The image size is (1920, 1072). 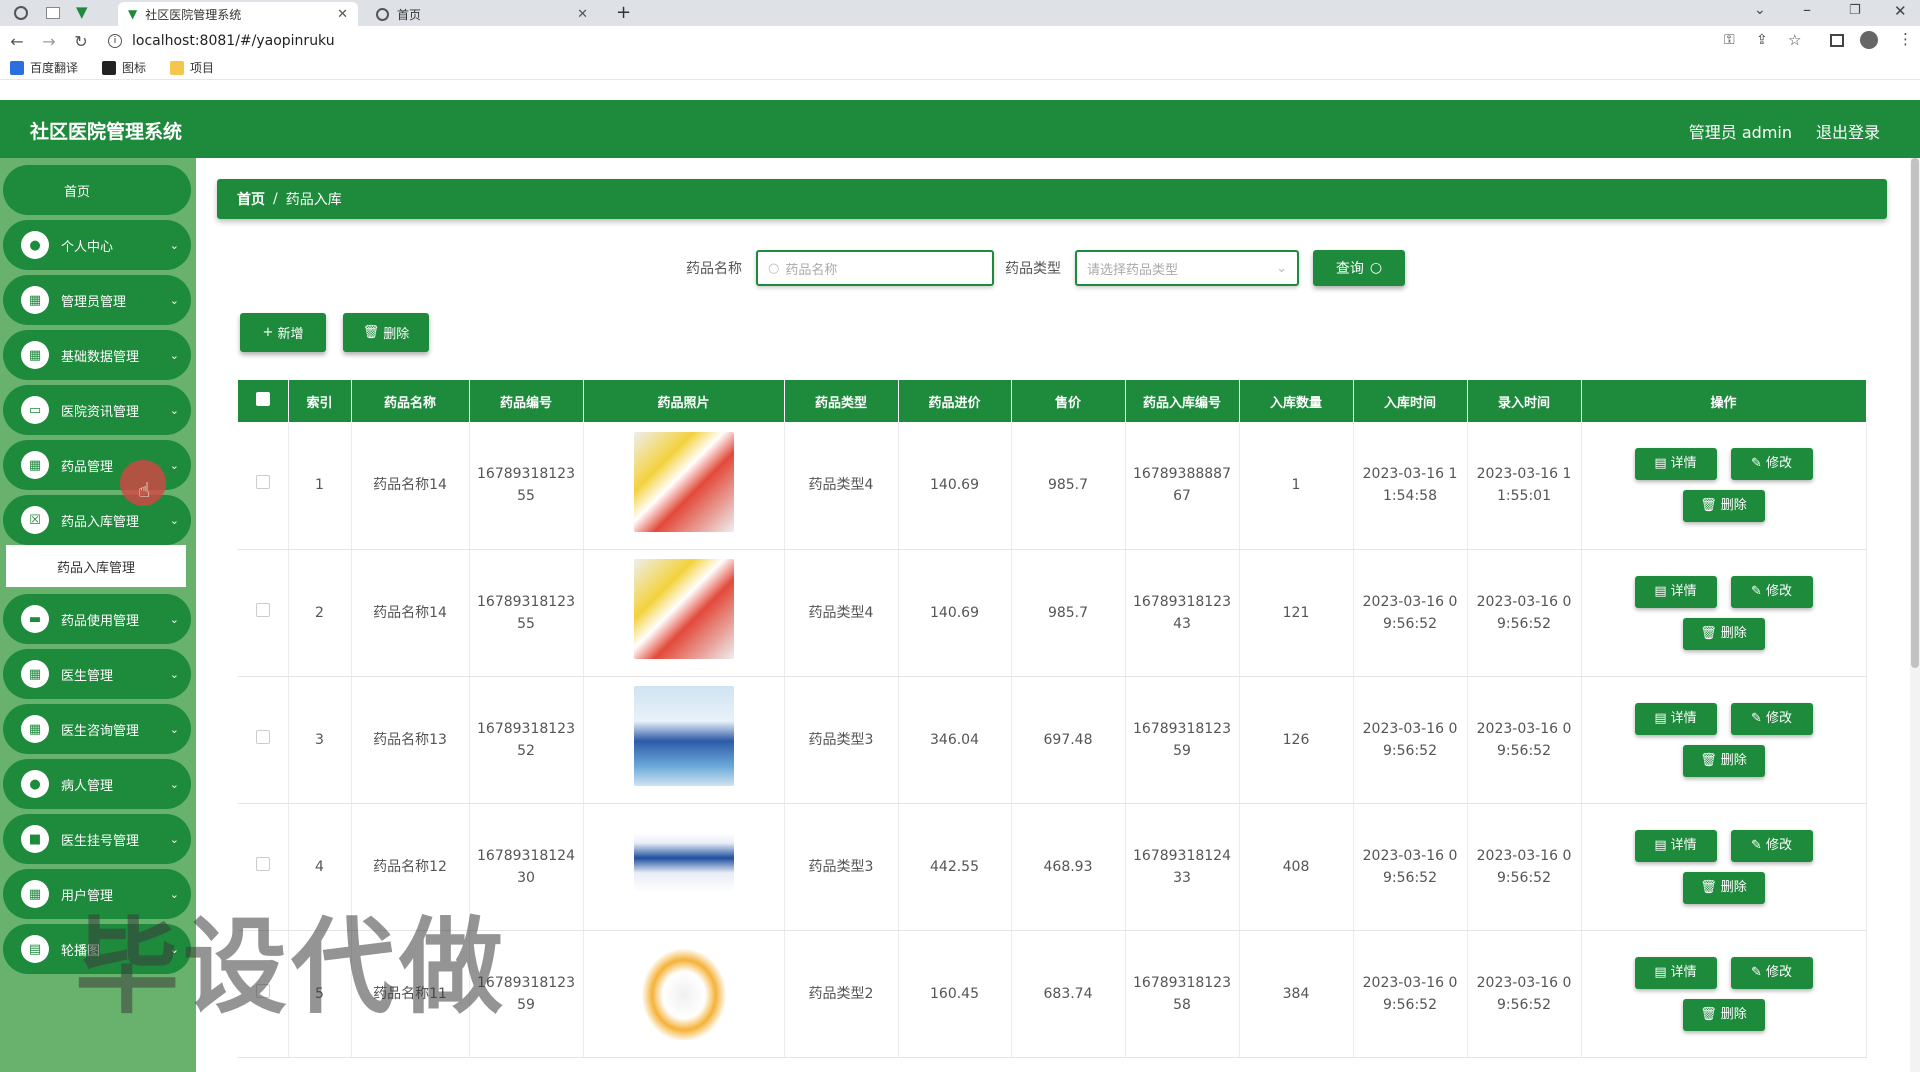 What do you see at coordinates (262, 399) in the screenshot?
I see `select-all-checkbox` at bounding box center [262, 399].